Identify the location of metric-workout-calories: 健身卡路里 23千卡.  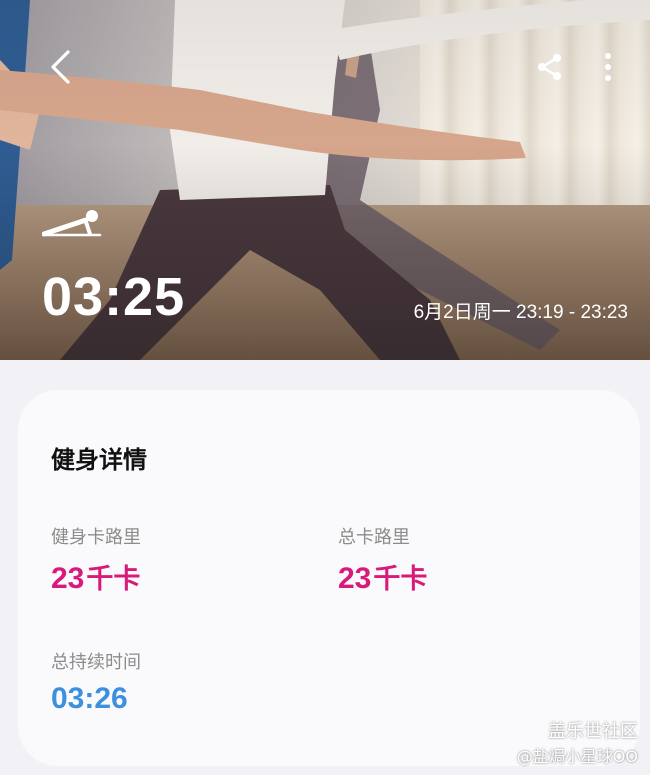
(96, 559).